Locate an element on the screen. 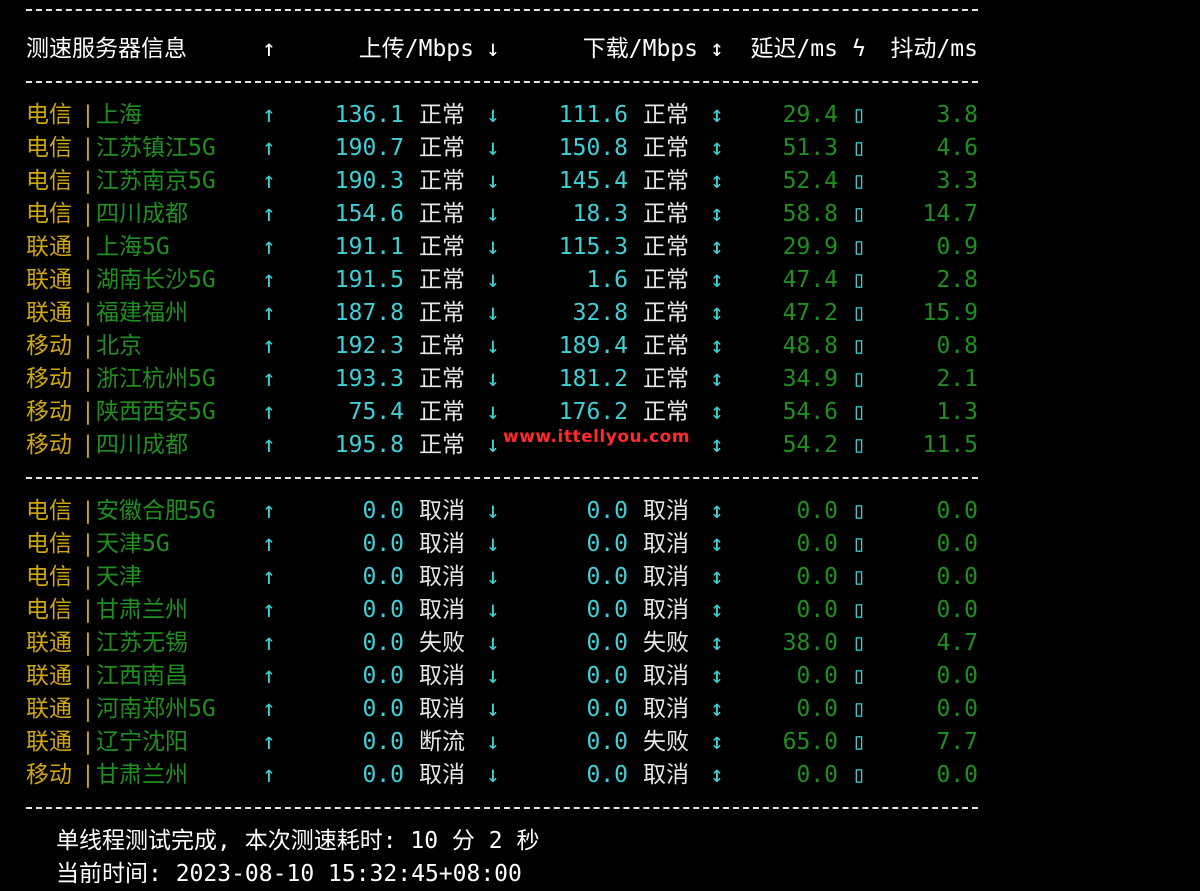 This screenshot has height=891, width=1200. latency-value: 0.0 is located at coordinates (817, 511).